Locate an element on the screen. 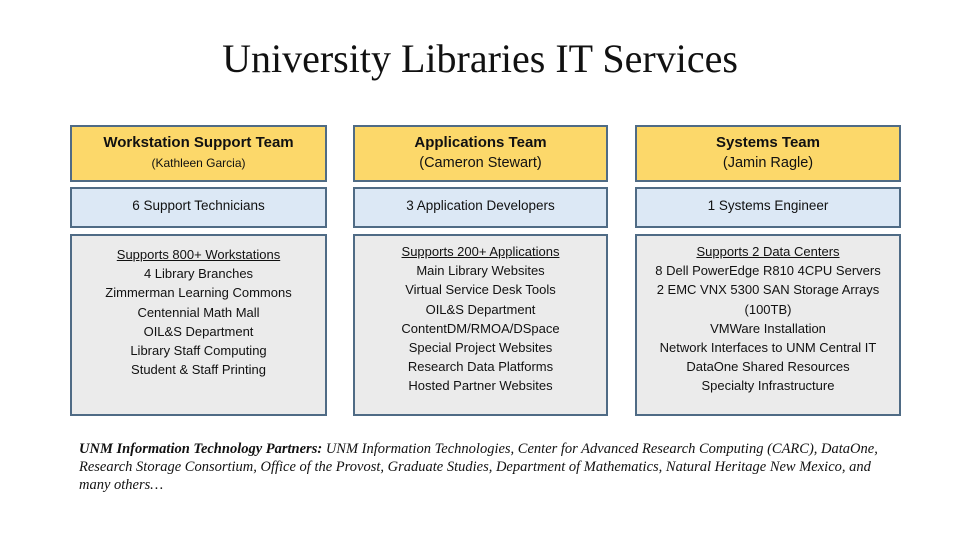 The width and height of the screenshot is (960, 540). team-name: Systems Team is located at coordinates (768, 142).